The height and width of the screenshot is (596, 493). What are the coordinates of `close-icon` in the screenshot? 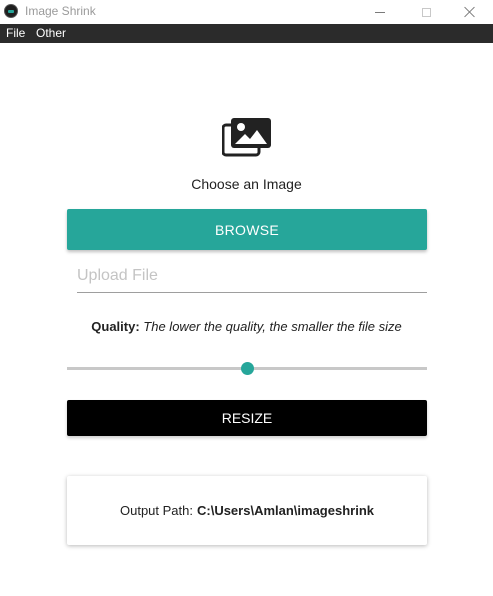 It's located at (470, 12).